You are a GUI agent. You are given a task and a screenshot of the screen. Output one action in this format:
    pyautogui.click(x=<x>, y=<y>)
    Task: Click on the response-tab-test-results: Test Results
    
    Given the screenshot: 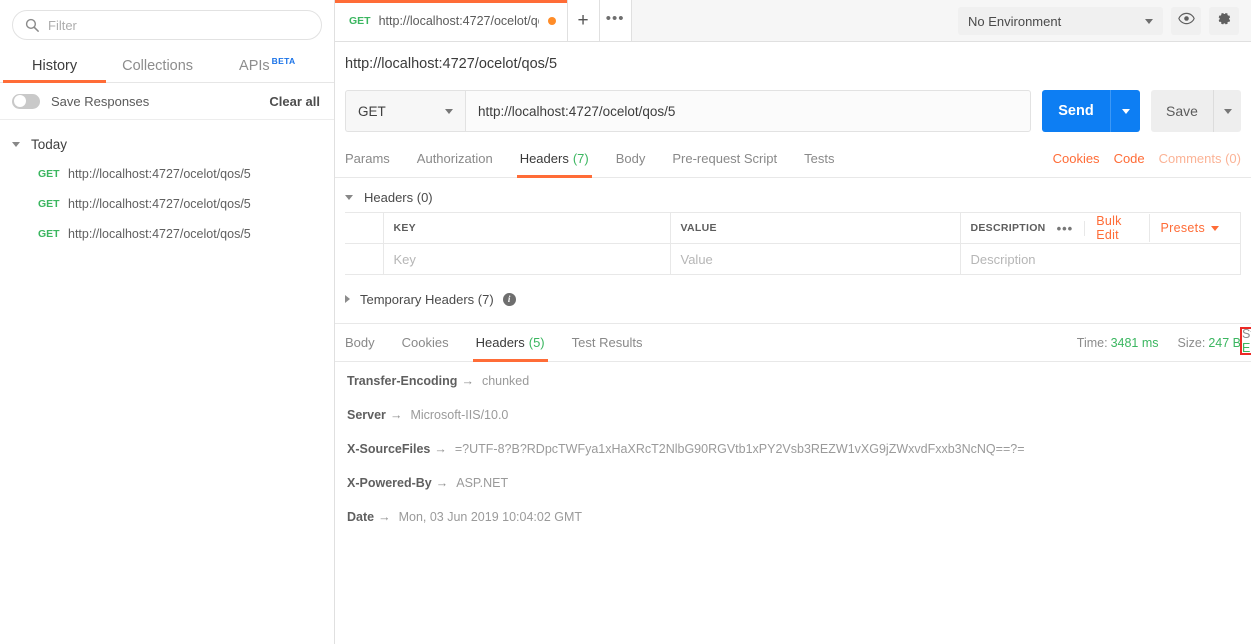 What is the action you would take?
    pyautogui.click(x=607, y=343)
    